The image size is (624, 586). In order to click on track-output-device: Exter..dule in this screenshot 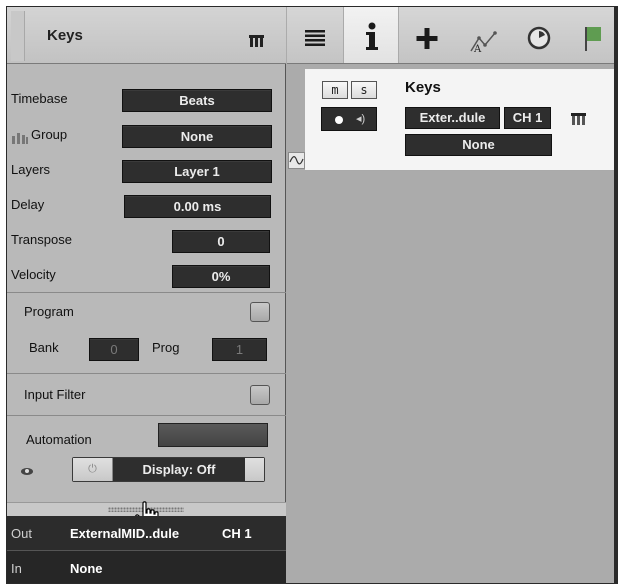, I will do `click(452, 118)`.